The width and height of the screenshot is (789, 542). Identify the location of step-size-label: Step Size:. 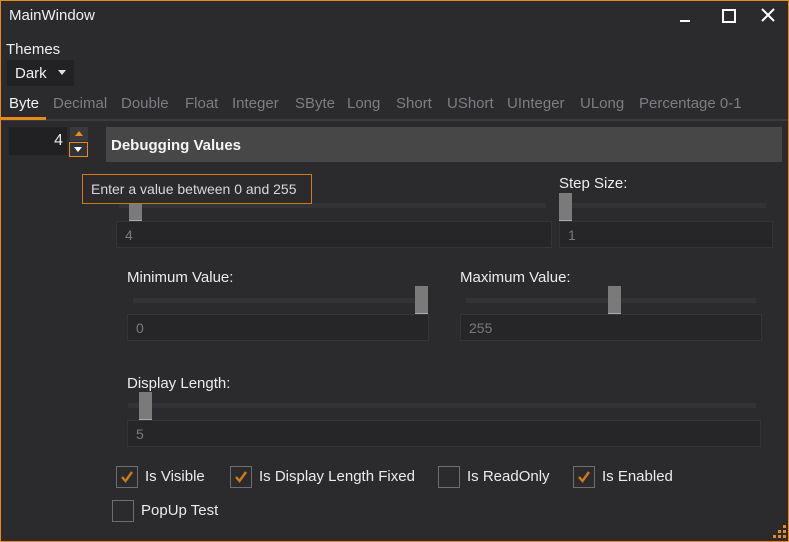
(593, 183).